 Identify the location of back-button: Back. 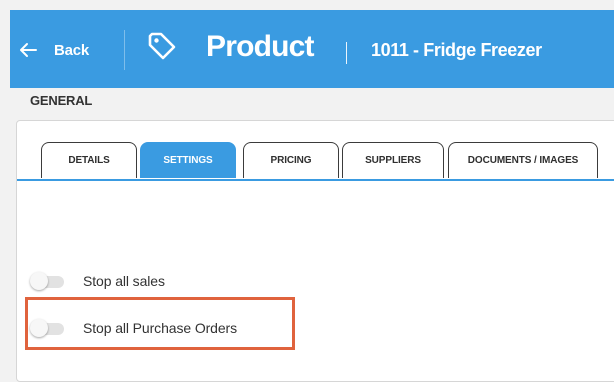
(53, 50).